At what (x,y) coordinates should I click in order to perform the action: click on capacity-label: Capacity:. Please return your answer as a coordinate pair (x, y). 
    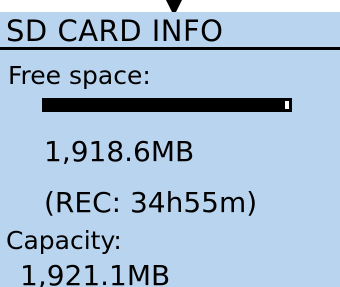
    Looking at the image, I should click on (64, 240).